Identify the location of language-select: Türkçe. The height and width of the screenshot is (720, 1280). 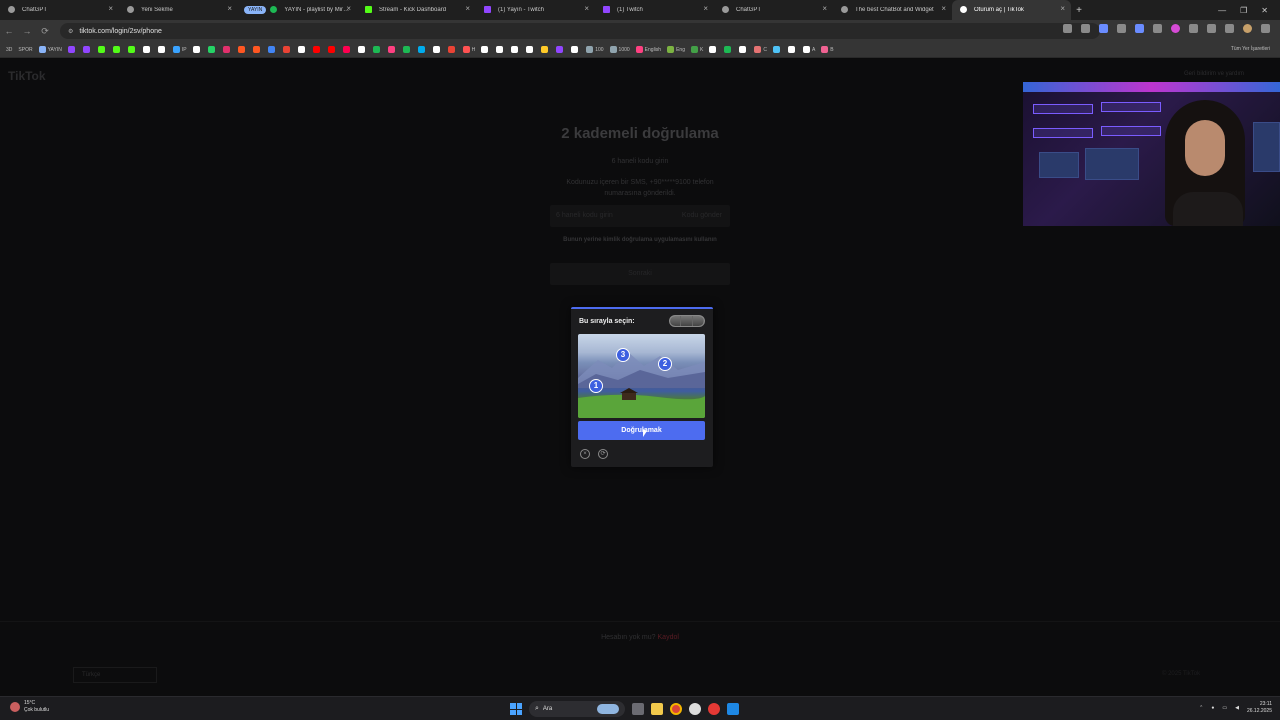
(115, 675).